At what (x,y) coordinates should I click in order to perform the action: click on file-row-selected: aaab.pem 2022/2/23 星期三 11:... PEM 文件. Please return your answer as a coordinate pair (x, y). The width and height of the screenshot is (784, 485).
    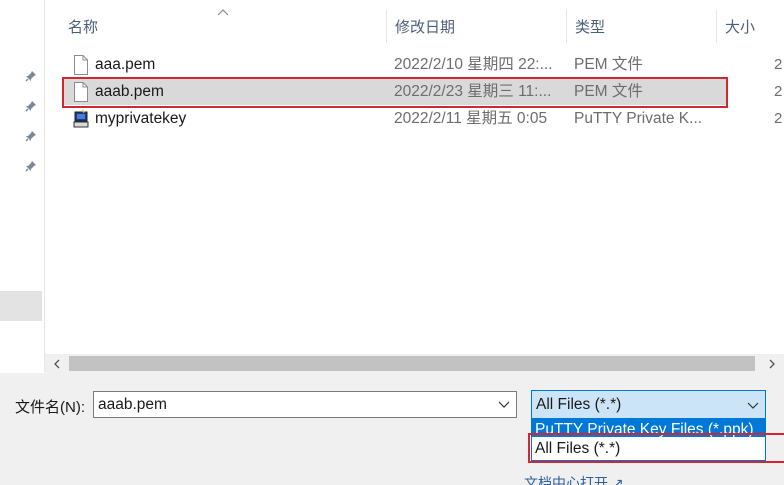
    Looking at the image, I should click on (395, 92).